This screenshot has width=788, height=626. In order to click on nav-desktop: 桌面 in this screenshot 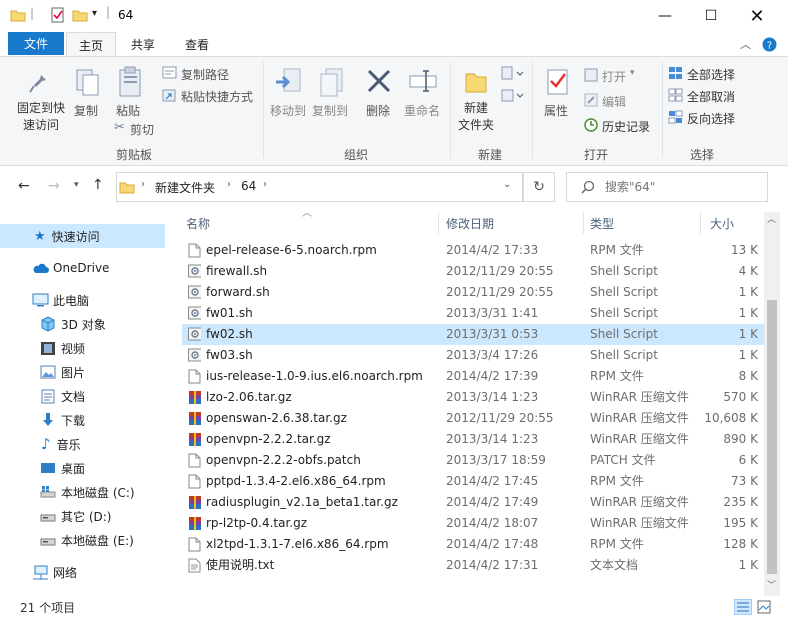, I will do `click(82, 468)`.